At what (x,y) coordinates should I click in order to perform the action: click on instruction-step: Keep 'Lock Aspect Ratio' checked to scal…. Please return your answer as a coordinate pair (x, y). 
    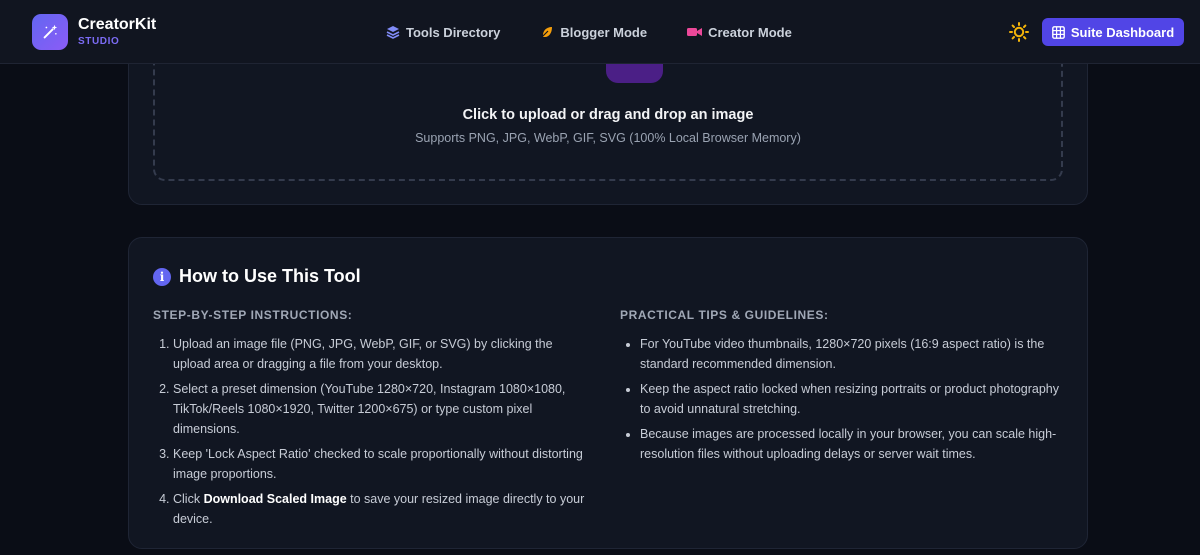
    Looking at the image, I should click on (383, 464).